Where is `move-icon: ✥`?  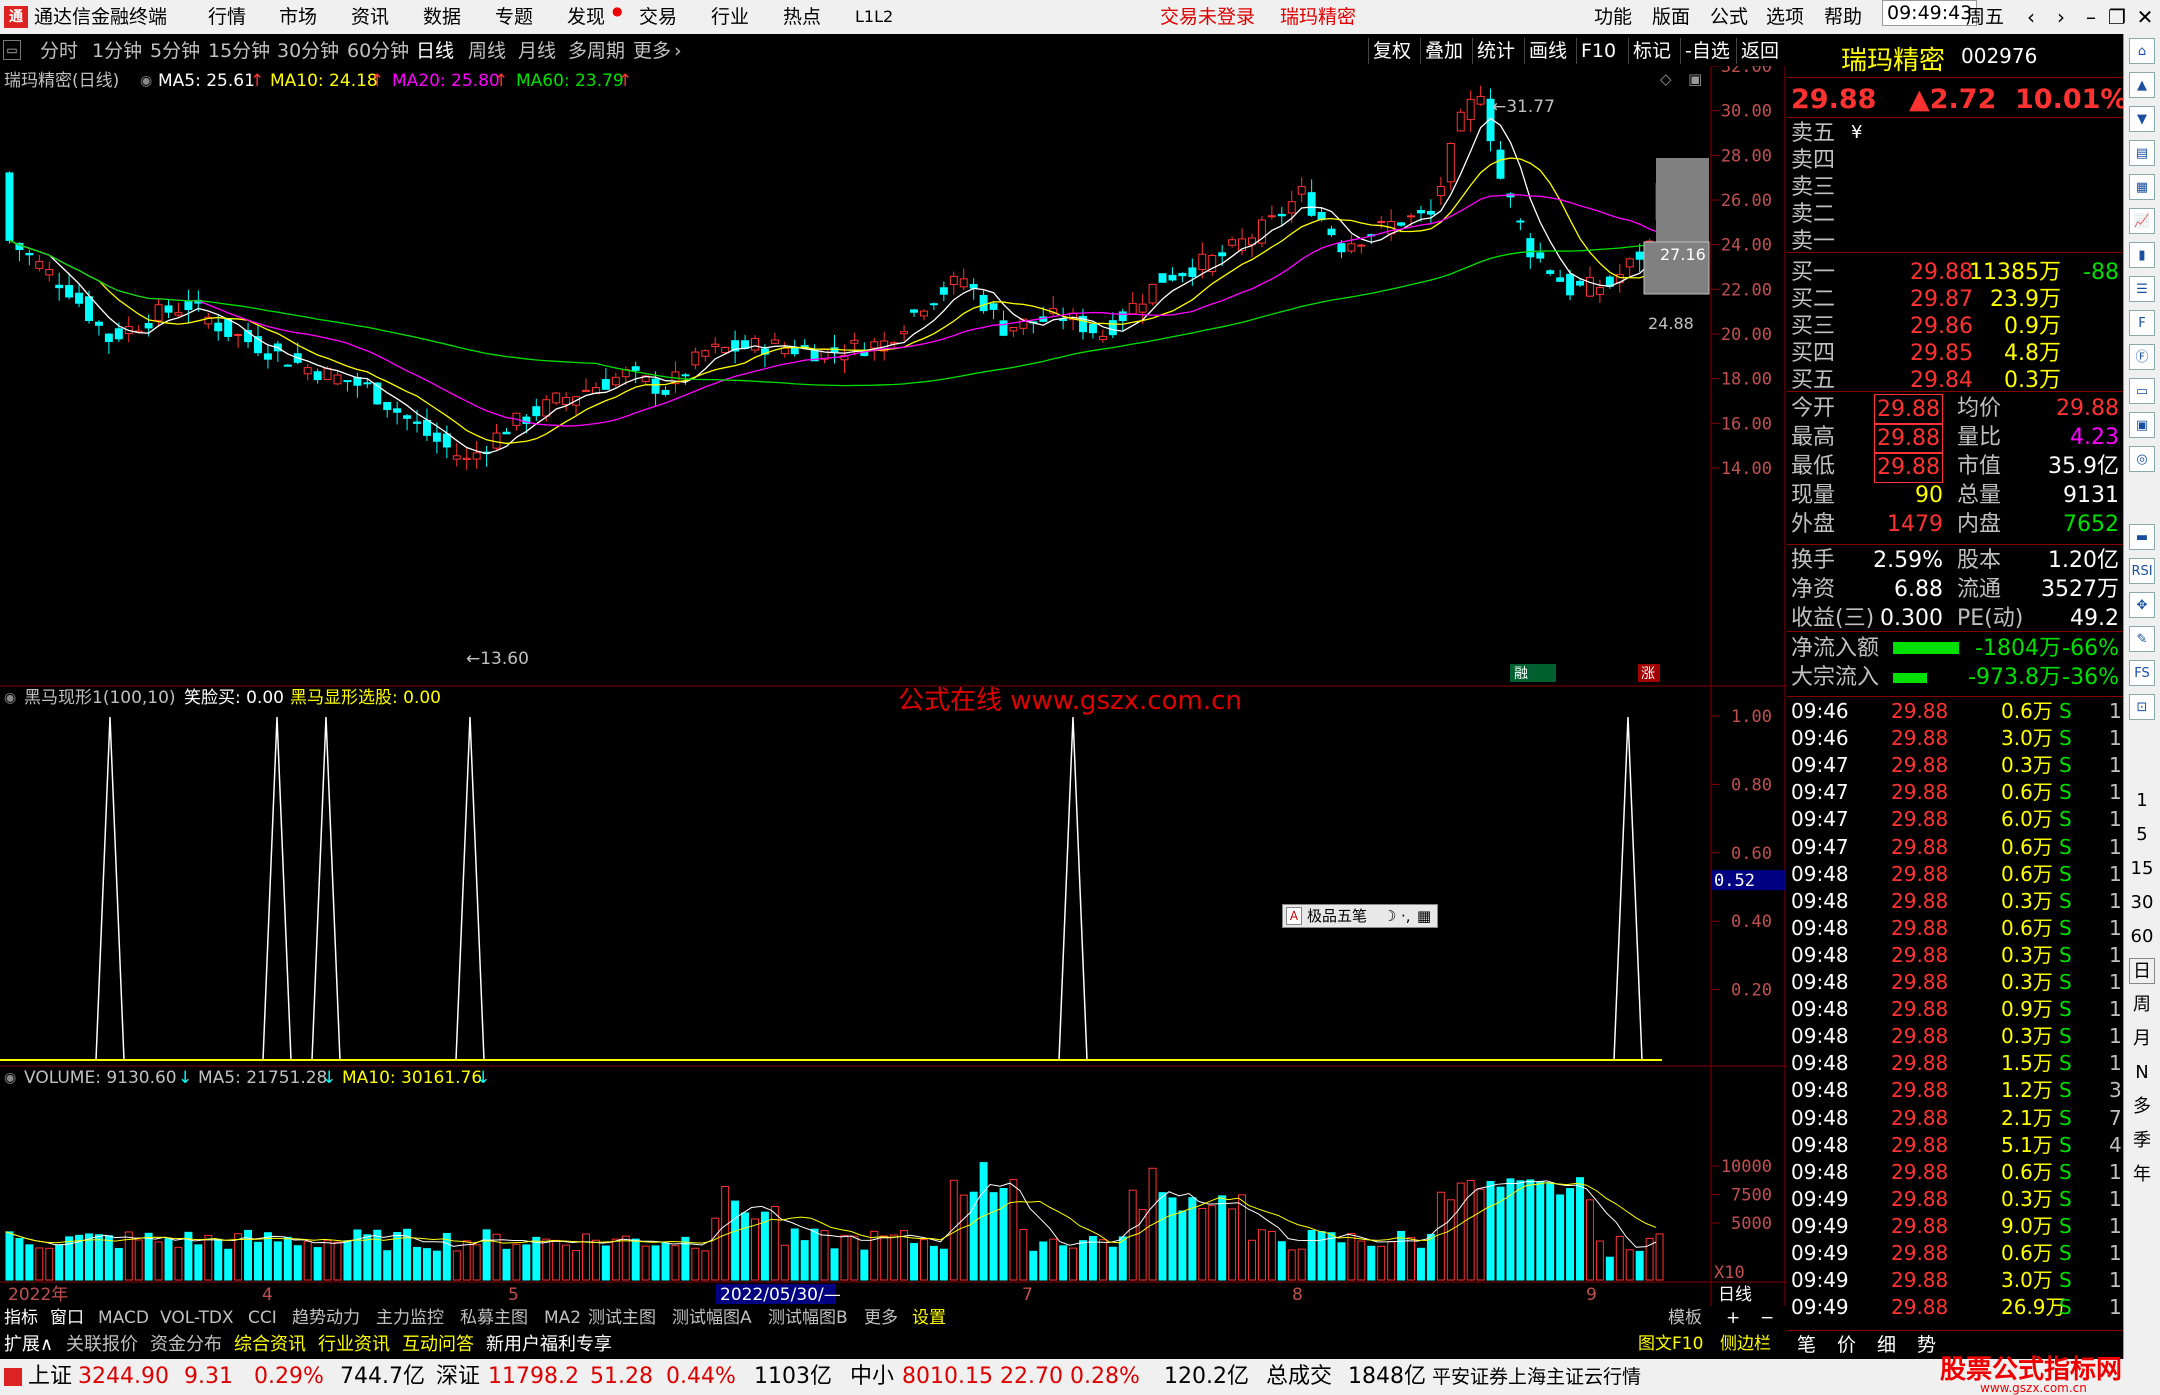
move-icon: ✥ is located at coordinates (2142, 605).